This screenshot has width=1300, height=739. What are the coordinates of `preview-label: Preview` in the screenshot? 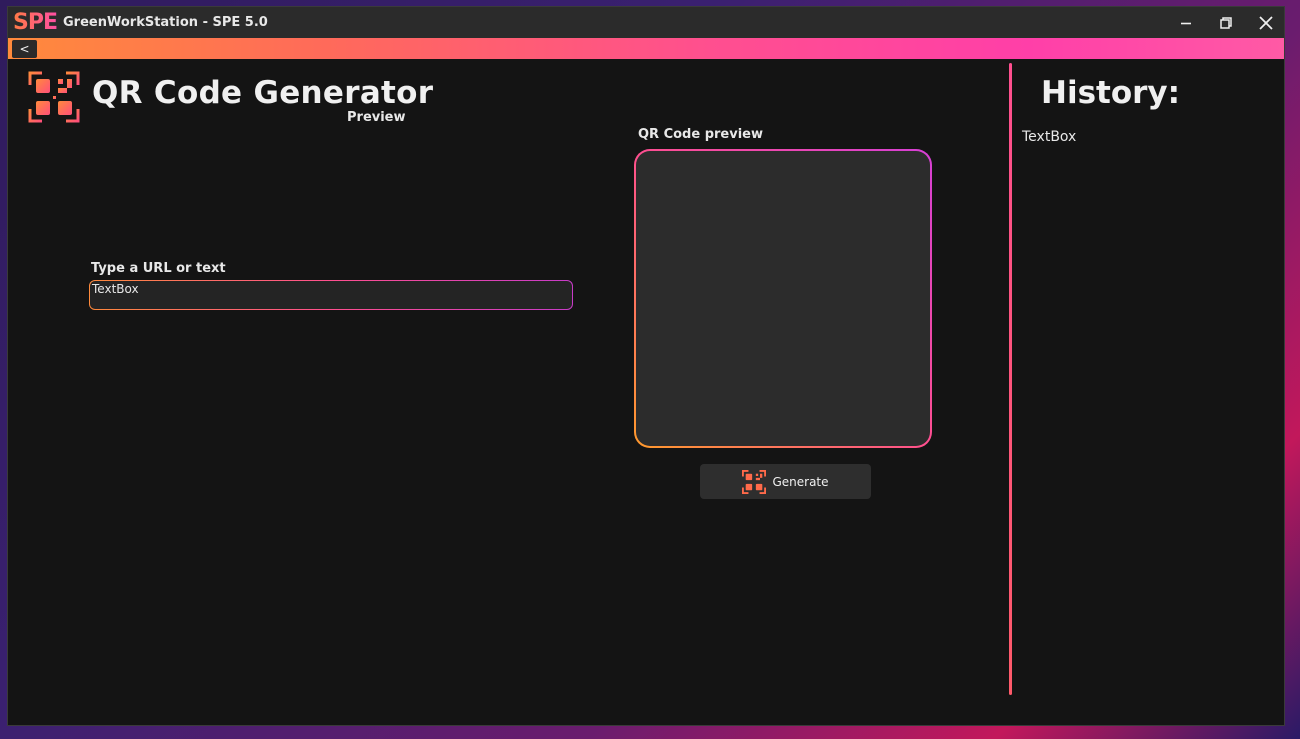 It's located at (376, 117).